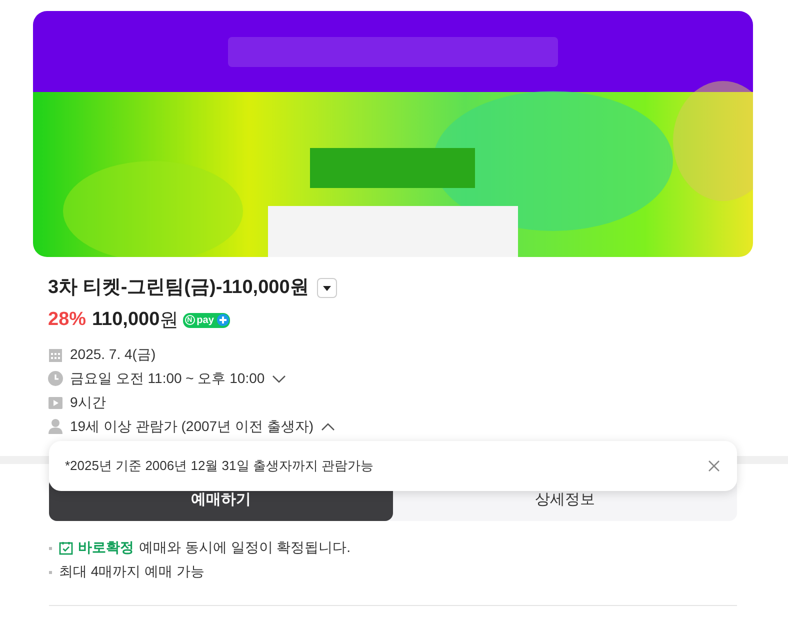  What do you see at coordinates (219, 466) in the screenshot?
I see `tooltip-text: *2025년 기준 2006년 12월 31일 출생자까지 관람가능` at bounding box center [219, 466].